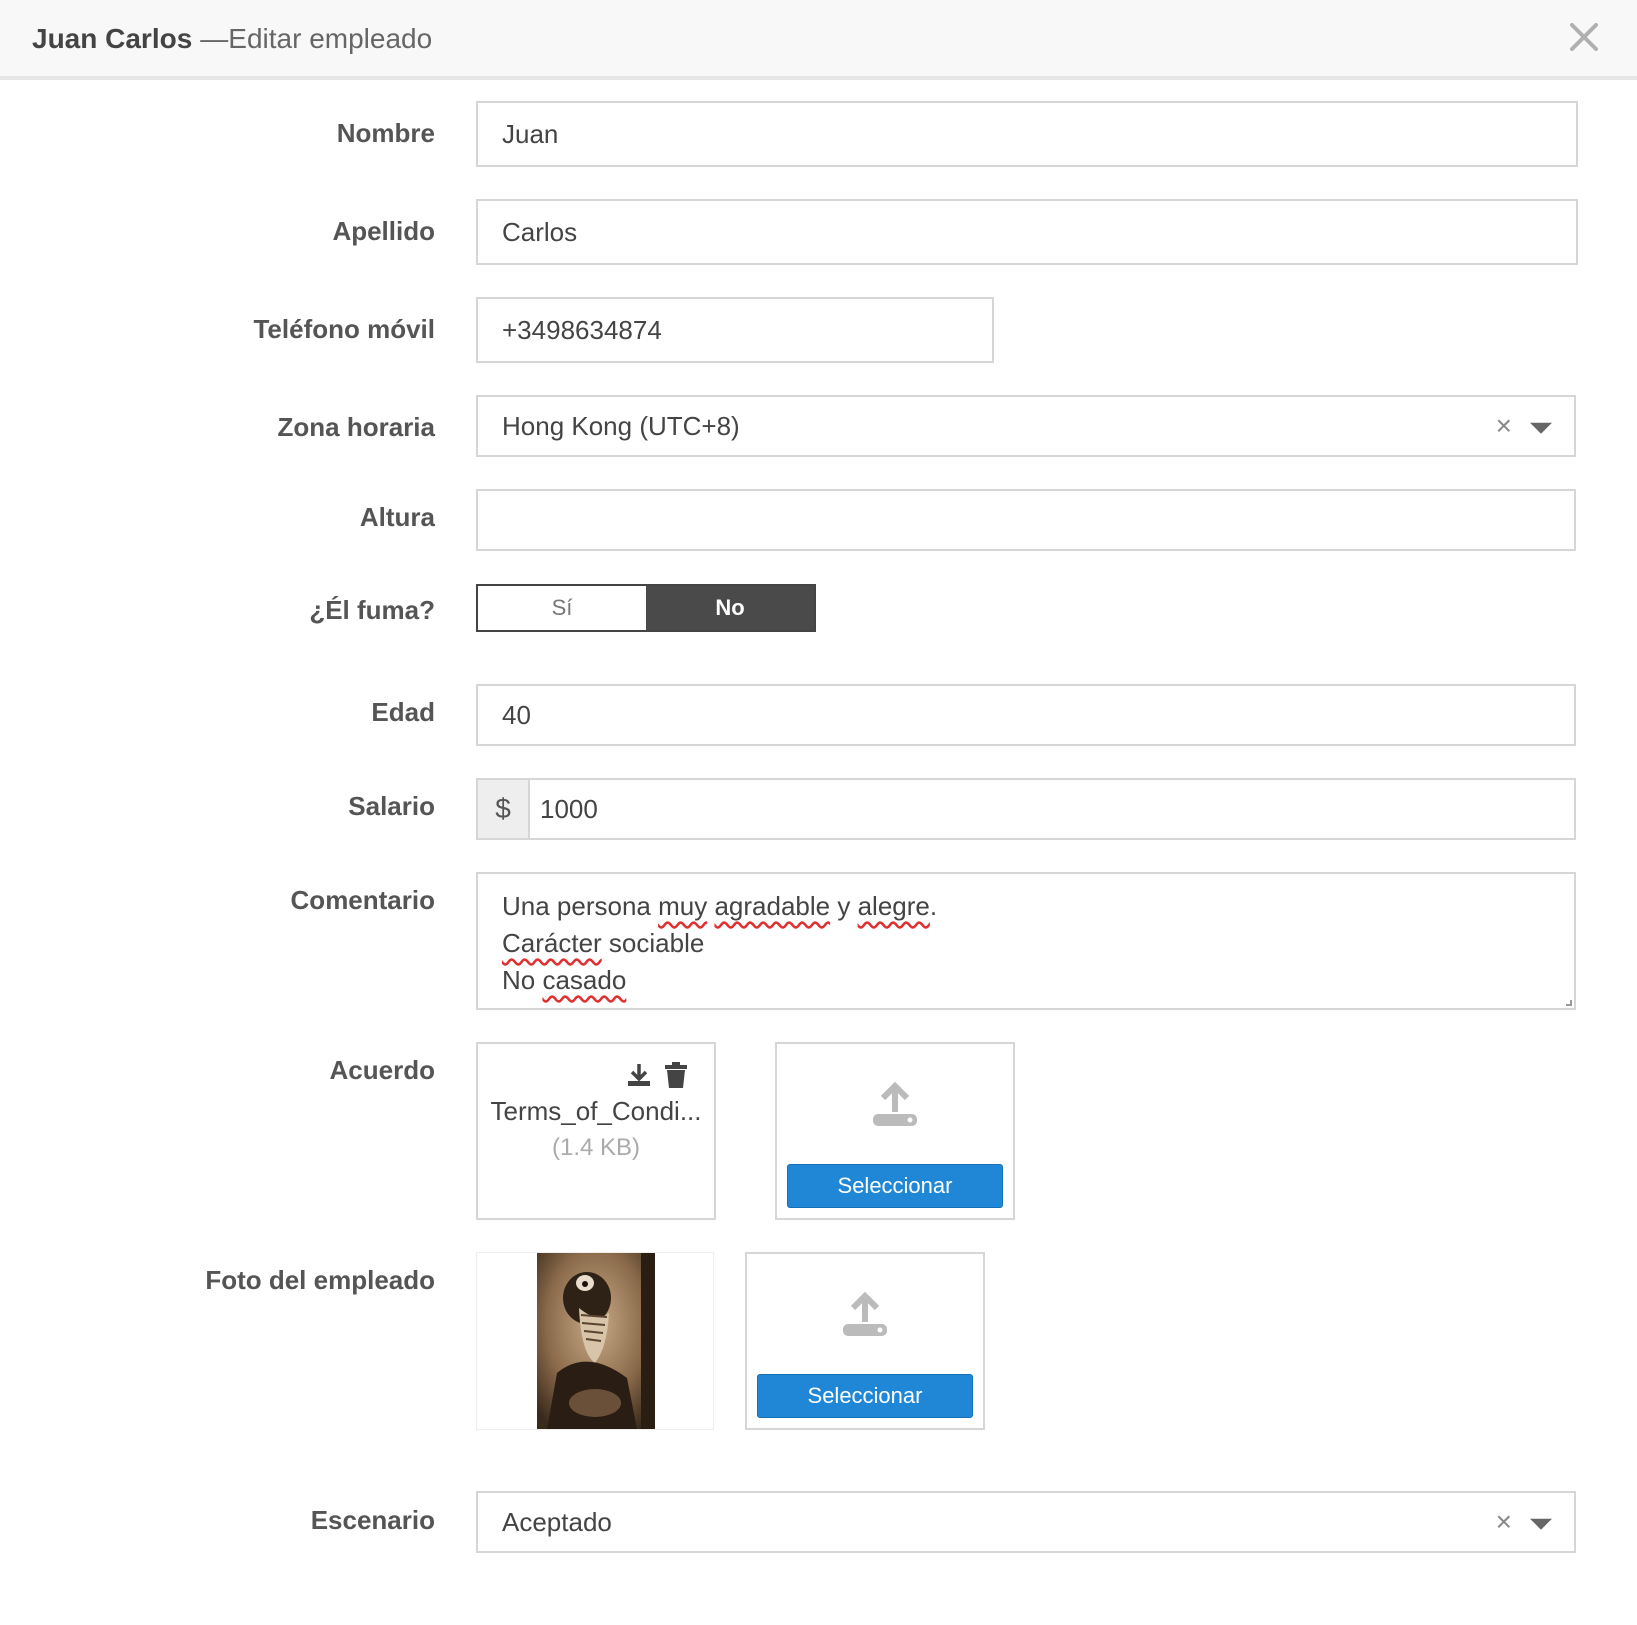 The image size is (1637, 1625). What do you see at coordinates (1026, 715) in the screenshot?
I see `edad-input` at bounding box center [1026, 715].